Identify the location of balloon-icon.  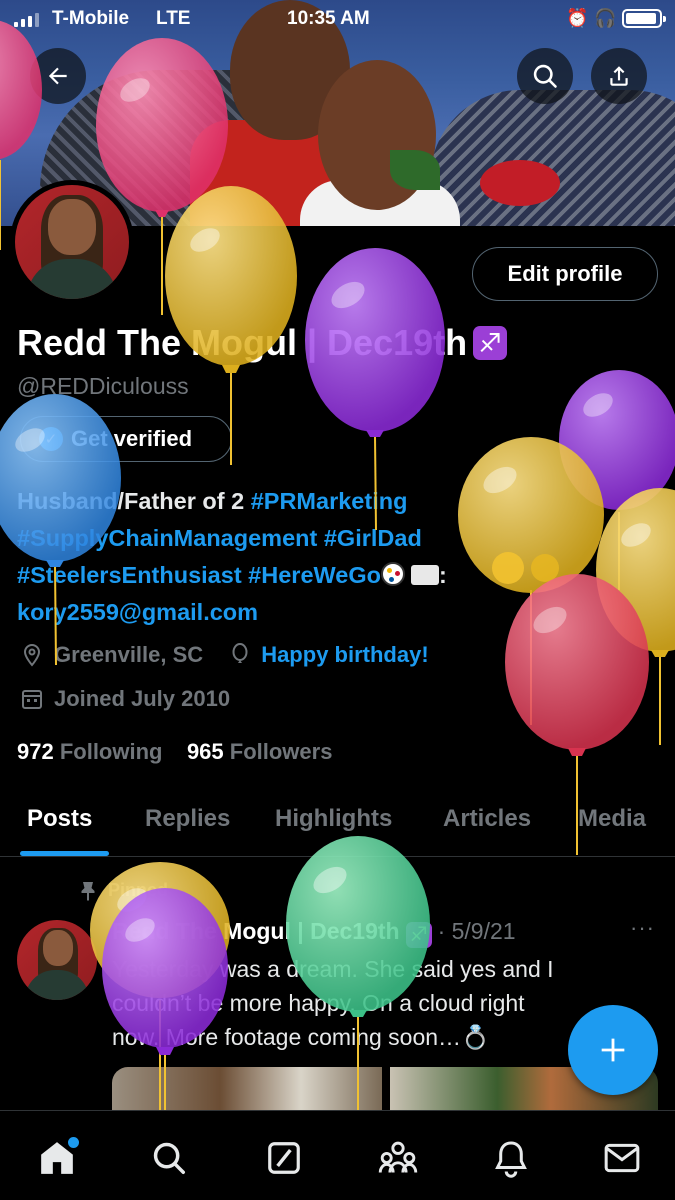
(240, 653).